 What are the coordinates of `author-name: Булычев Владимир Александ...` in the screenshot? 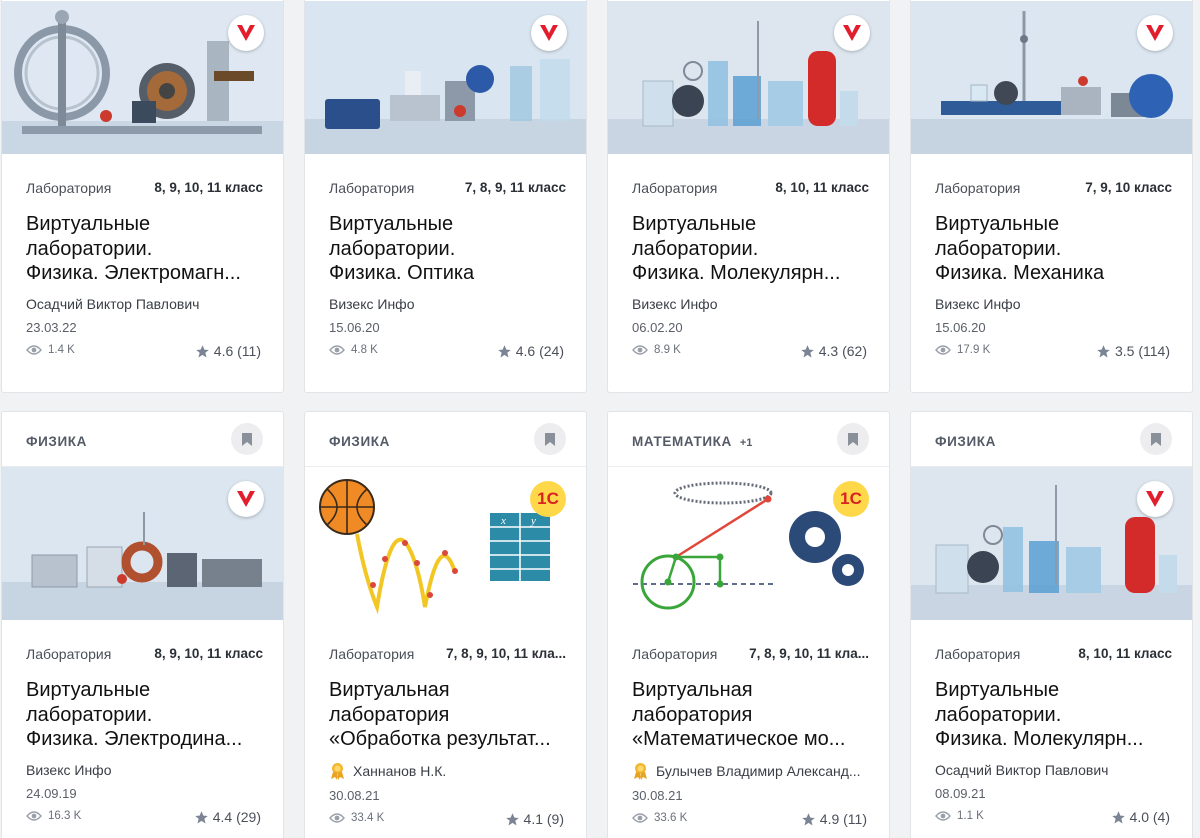 It's located at (750, 771).